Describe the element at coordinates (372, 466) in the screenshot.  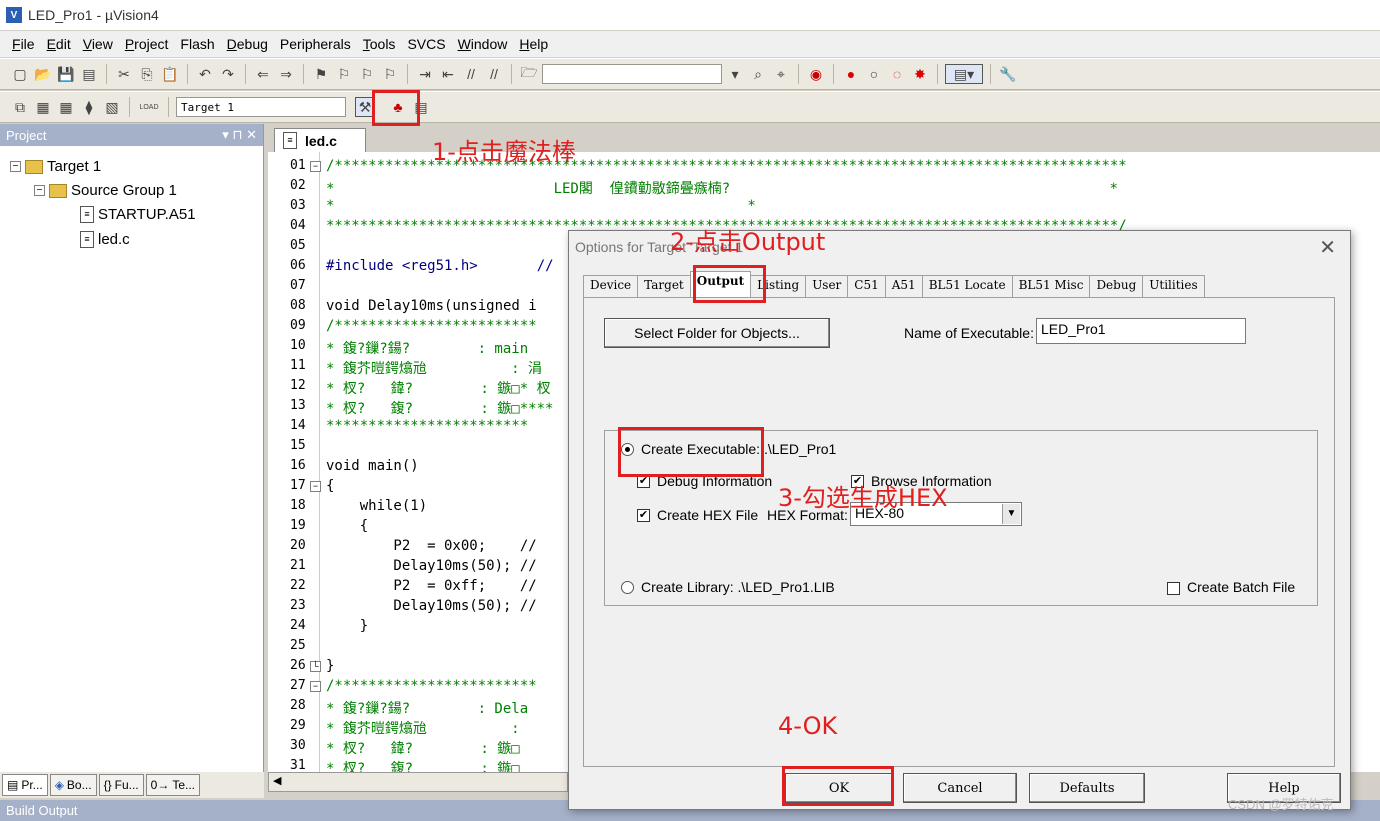
I see `code-line: void main()` at that location.